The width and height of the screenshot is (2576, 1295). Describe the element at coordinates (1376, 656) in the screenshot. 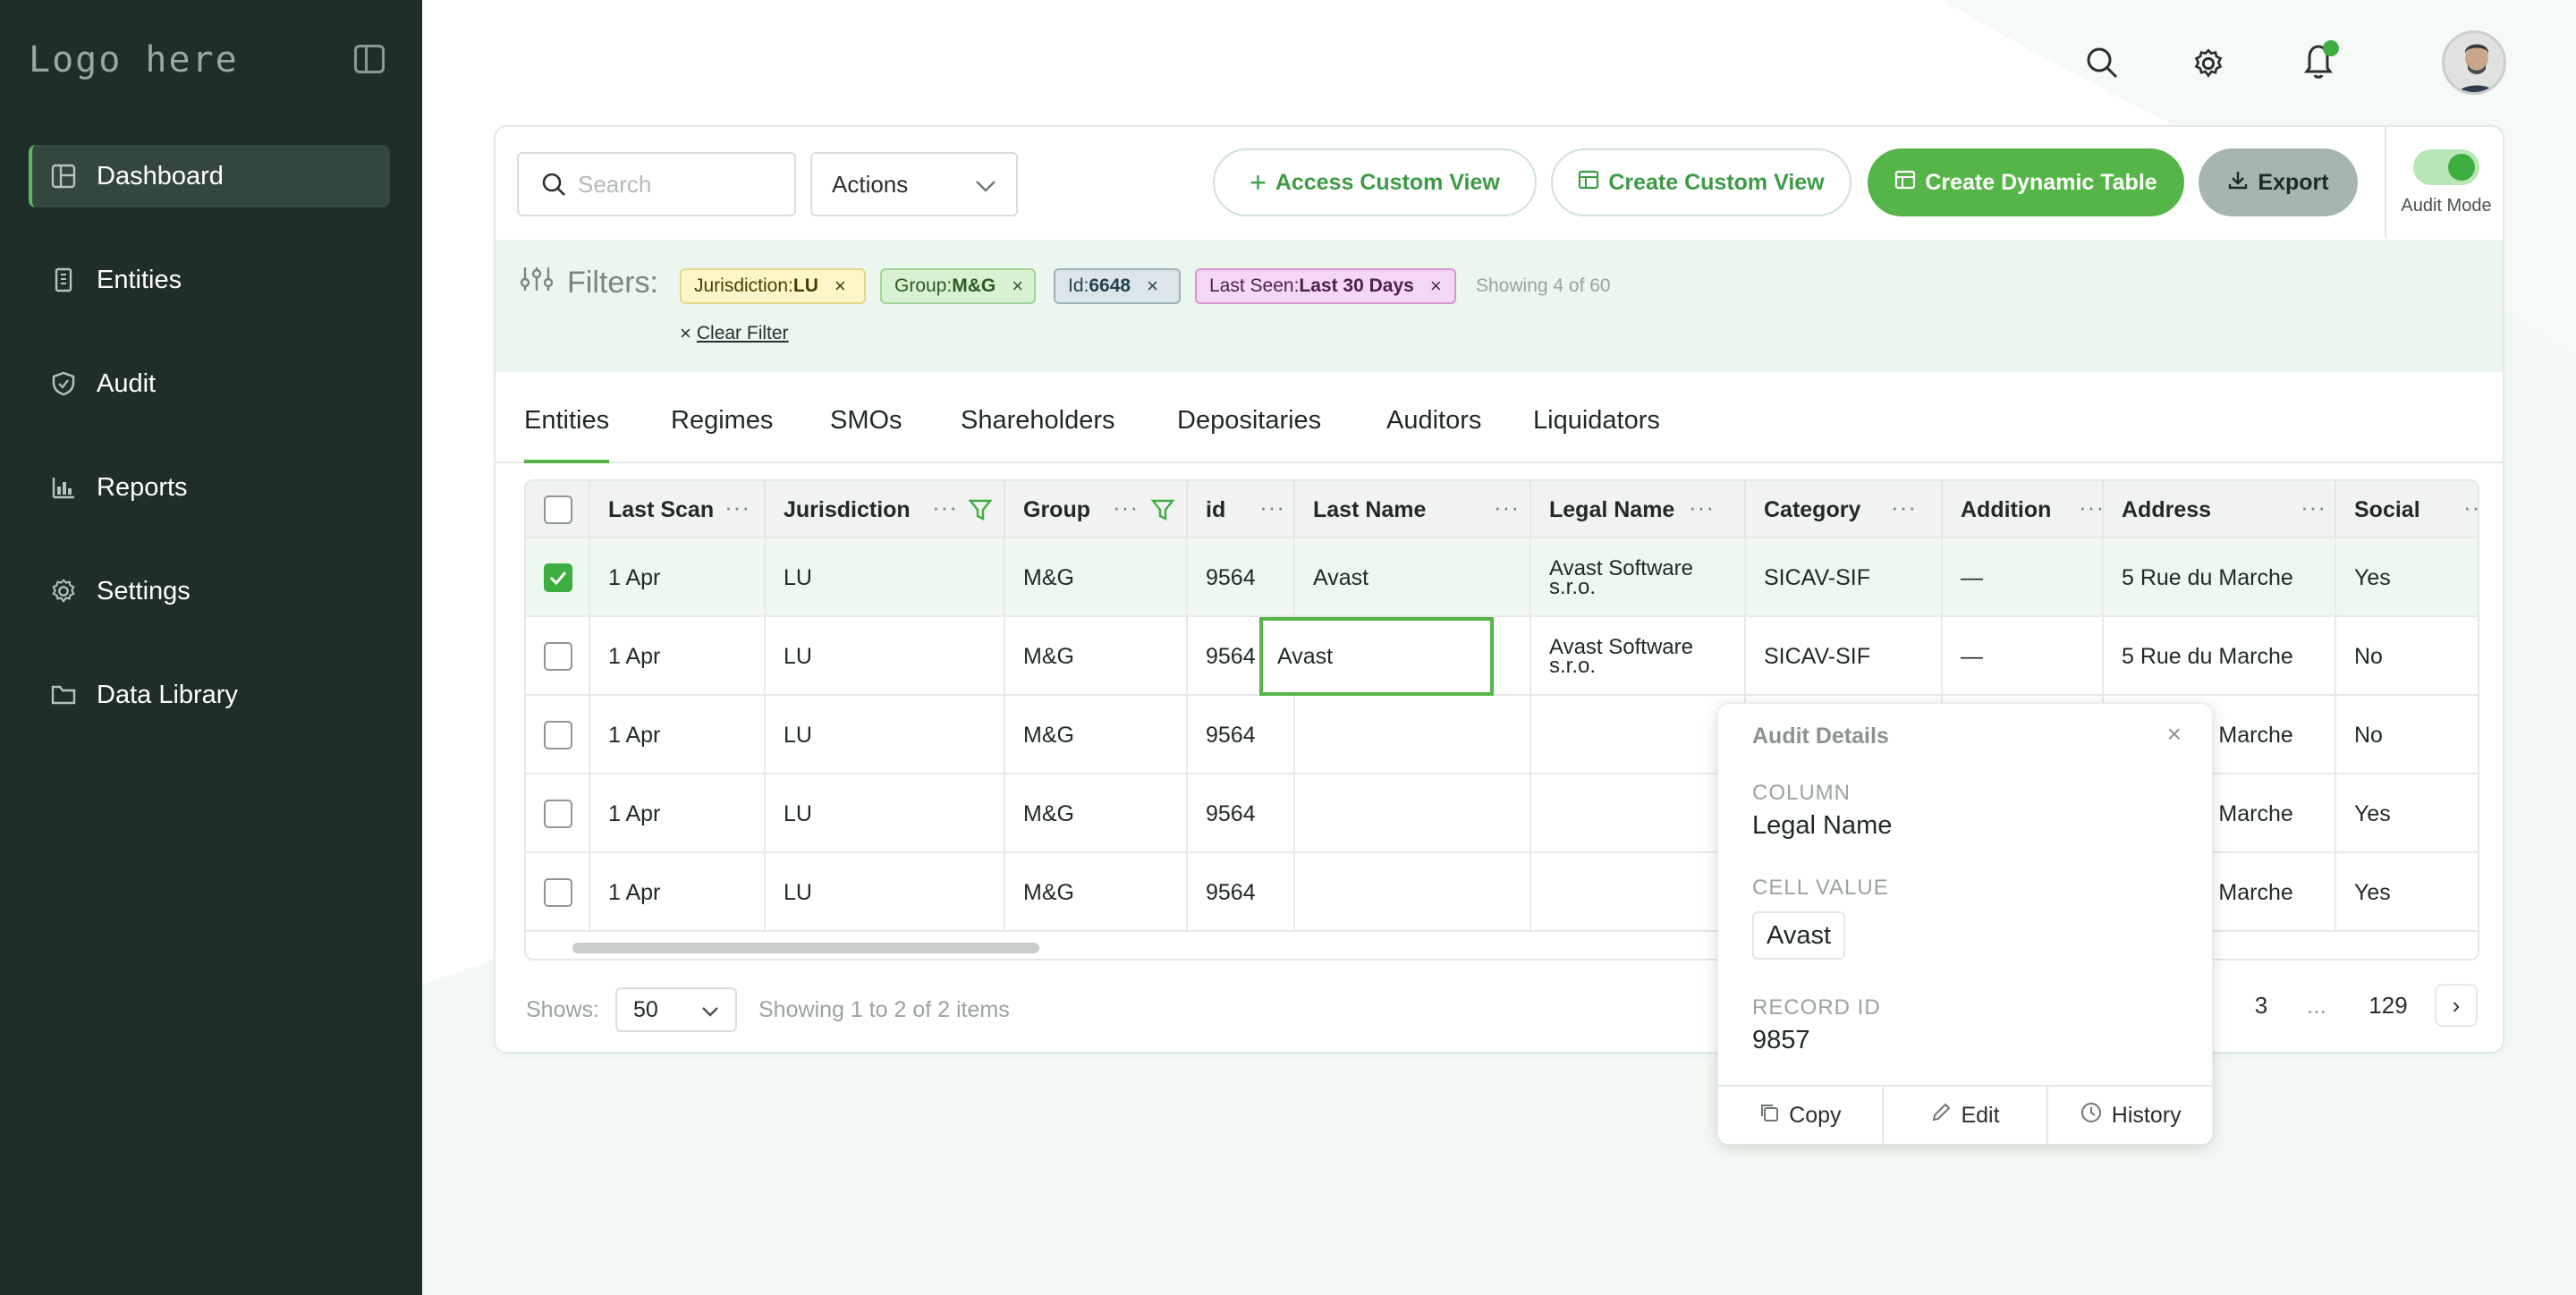

I see `selected-cell: Avast` at that location.